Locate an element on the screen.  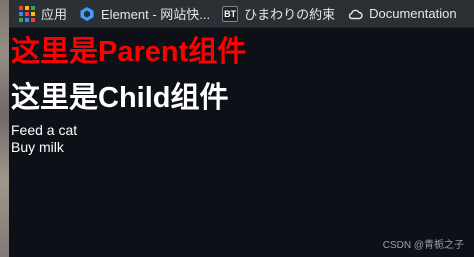
bookmark-documentation: Documentation is located at coordinates (402, 14).